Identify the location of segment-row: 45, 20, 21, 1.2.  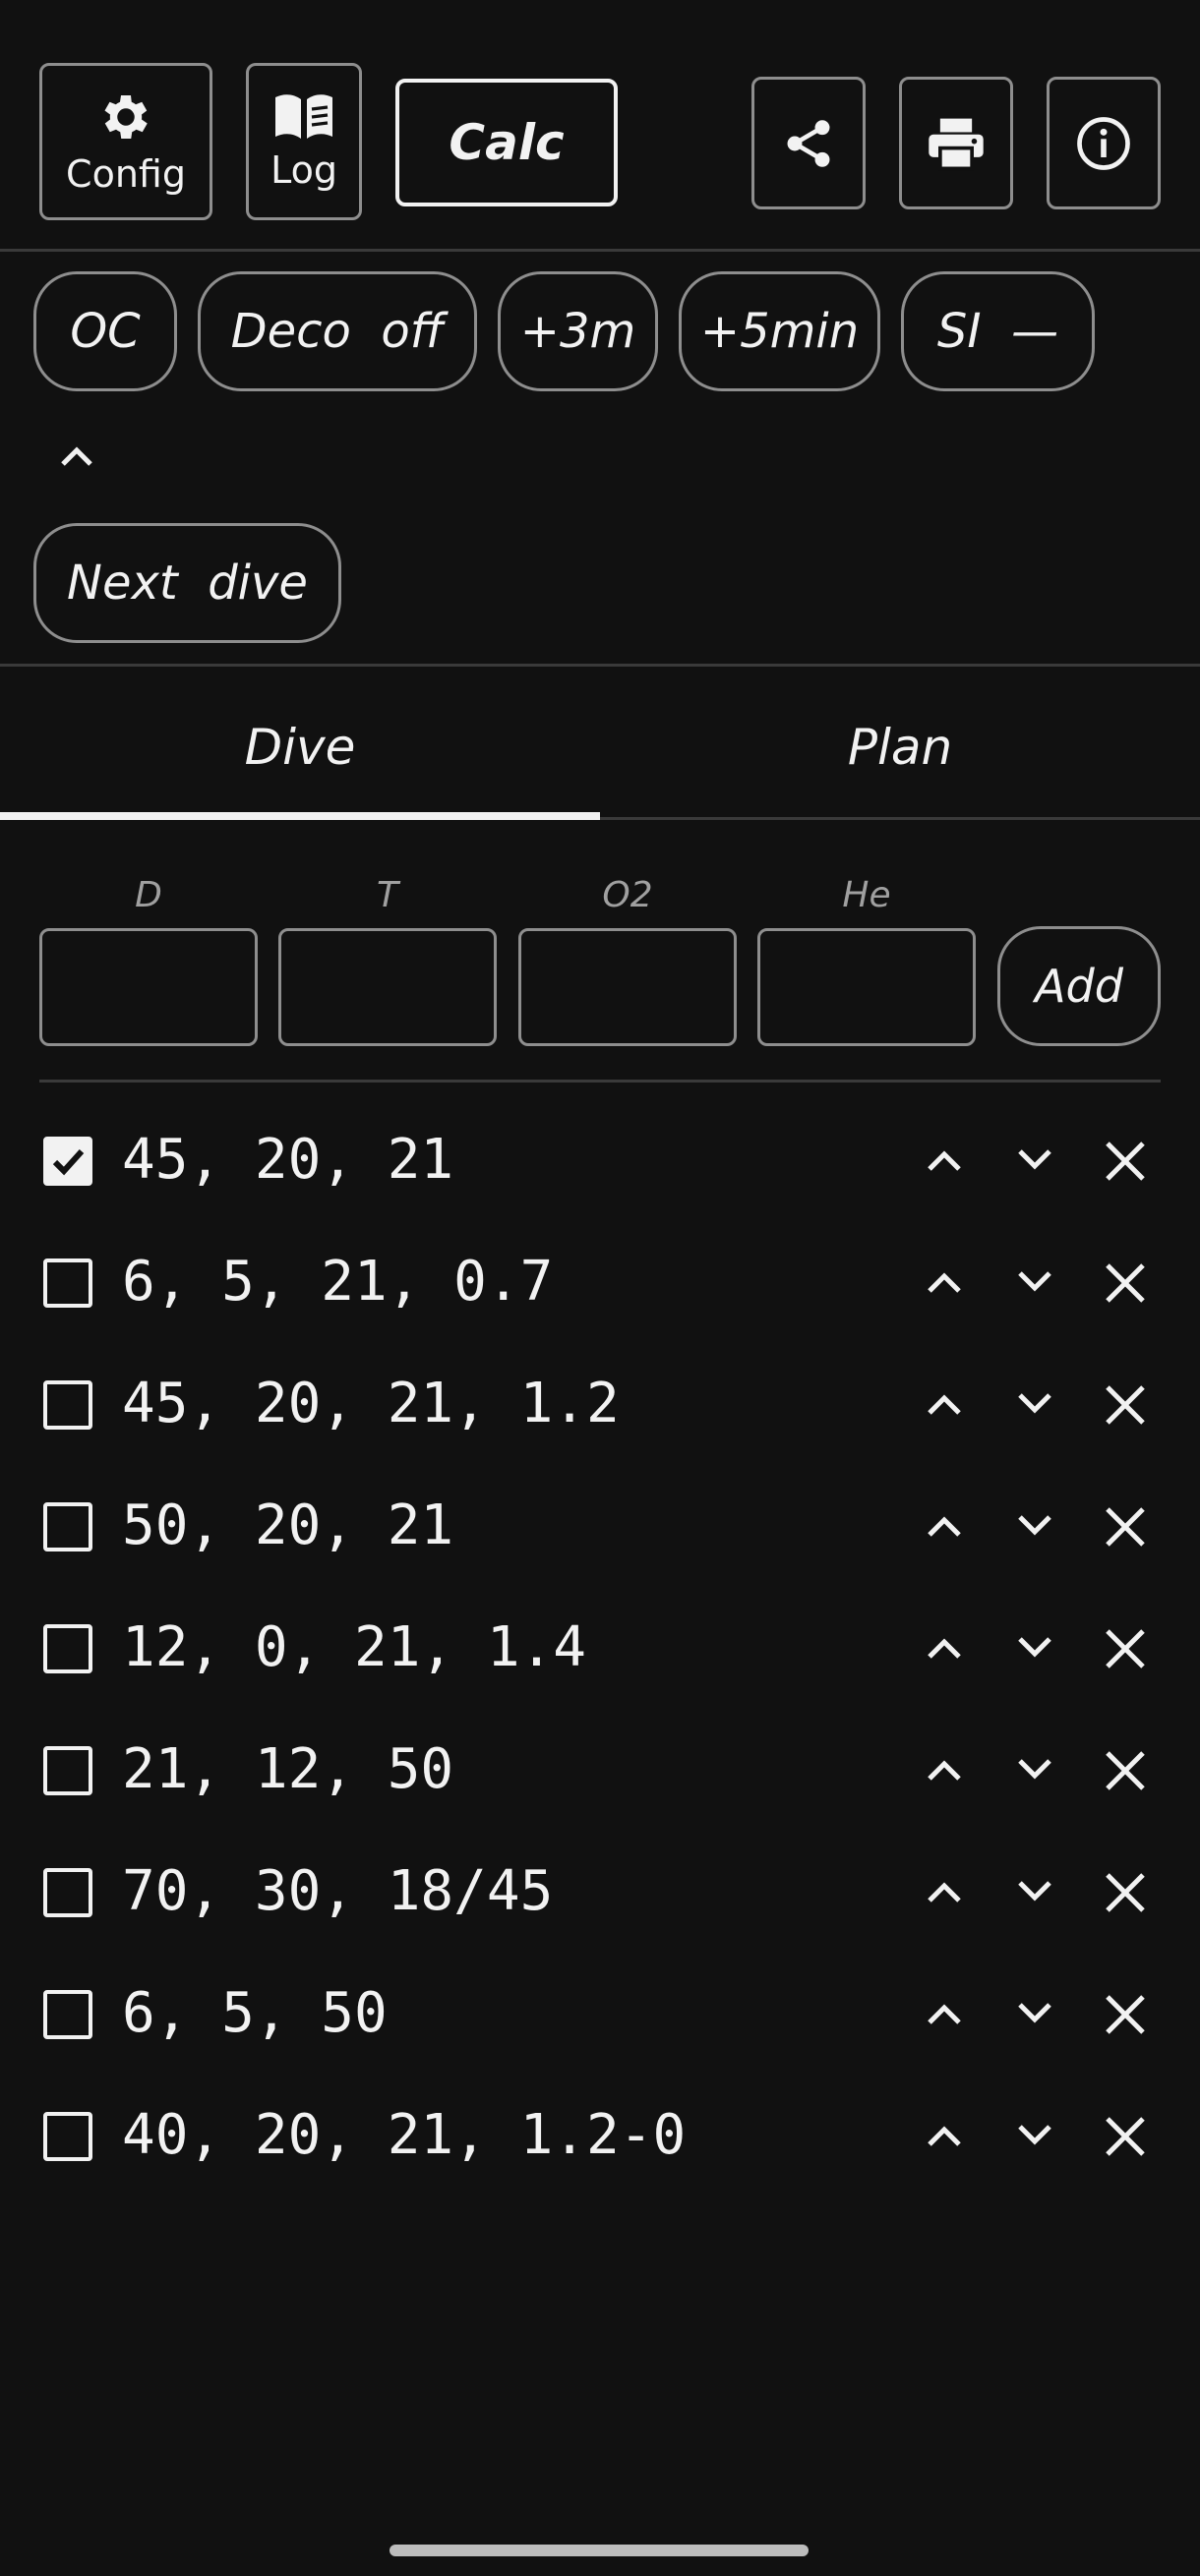
(600, 1404).